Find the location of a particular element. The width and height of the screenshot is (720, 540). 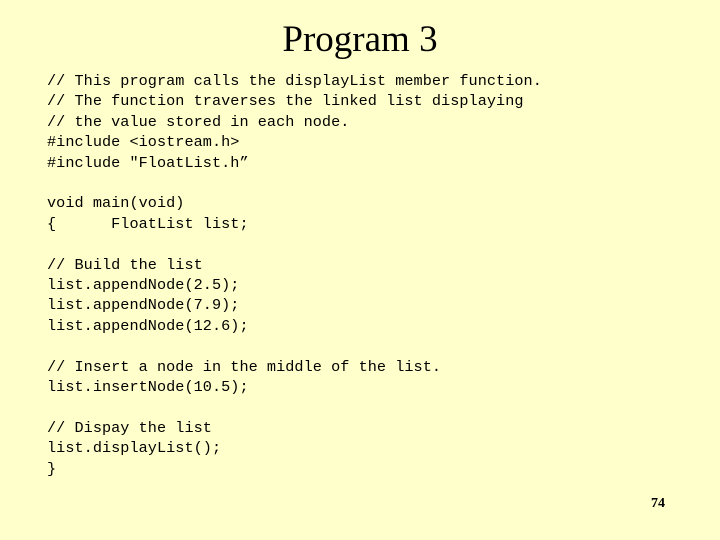

code-line: list.appendNode(12.6); is located at coordinates (148, 325).